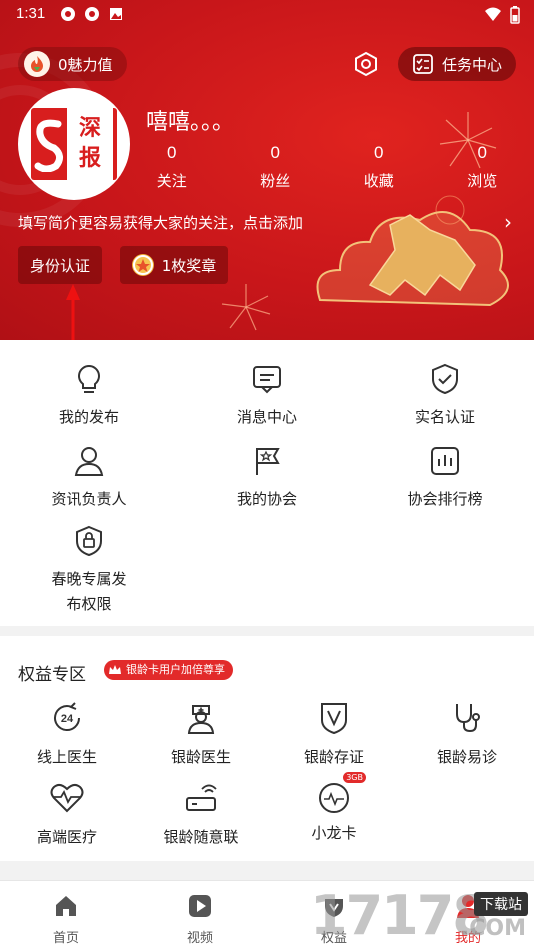  I want to click on service-label: 实名认证, so click(444, 417).